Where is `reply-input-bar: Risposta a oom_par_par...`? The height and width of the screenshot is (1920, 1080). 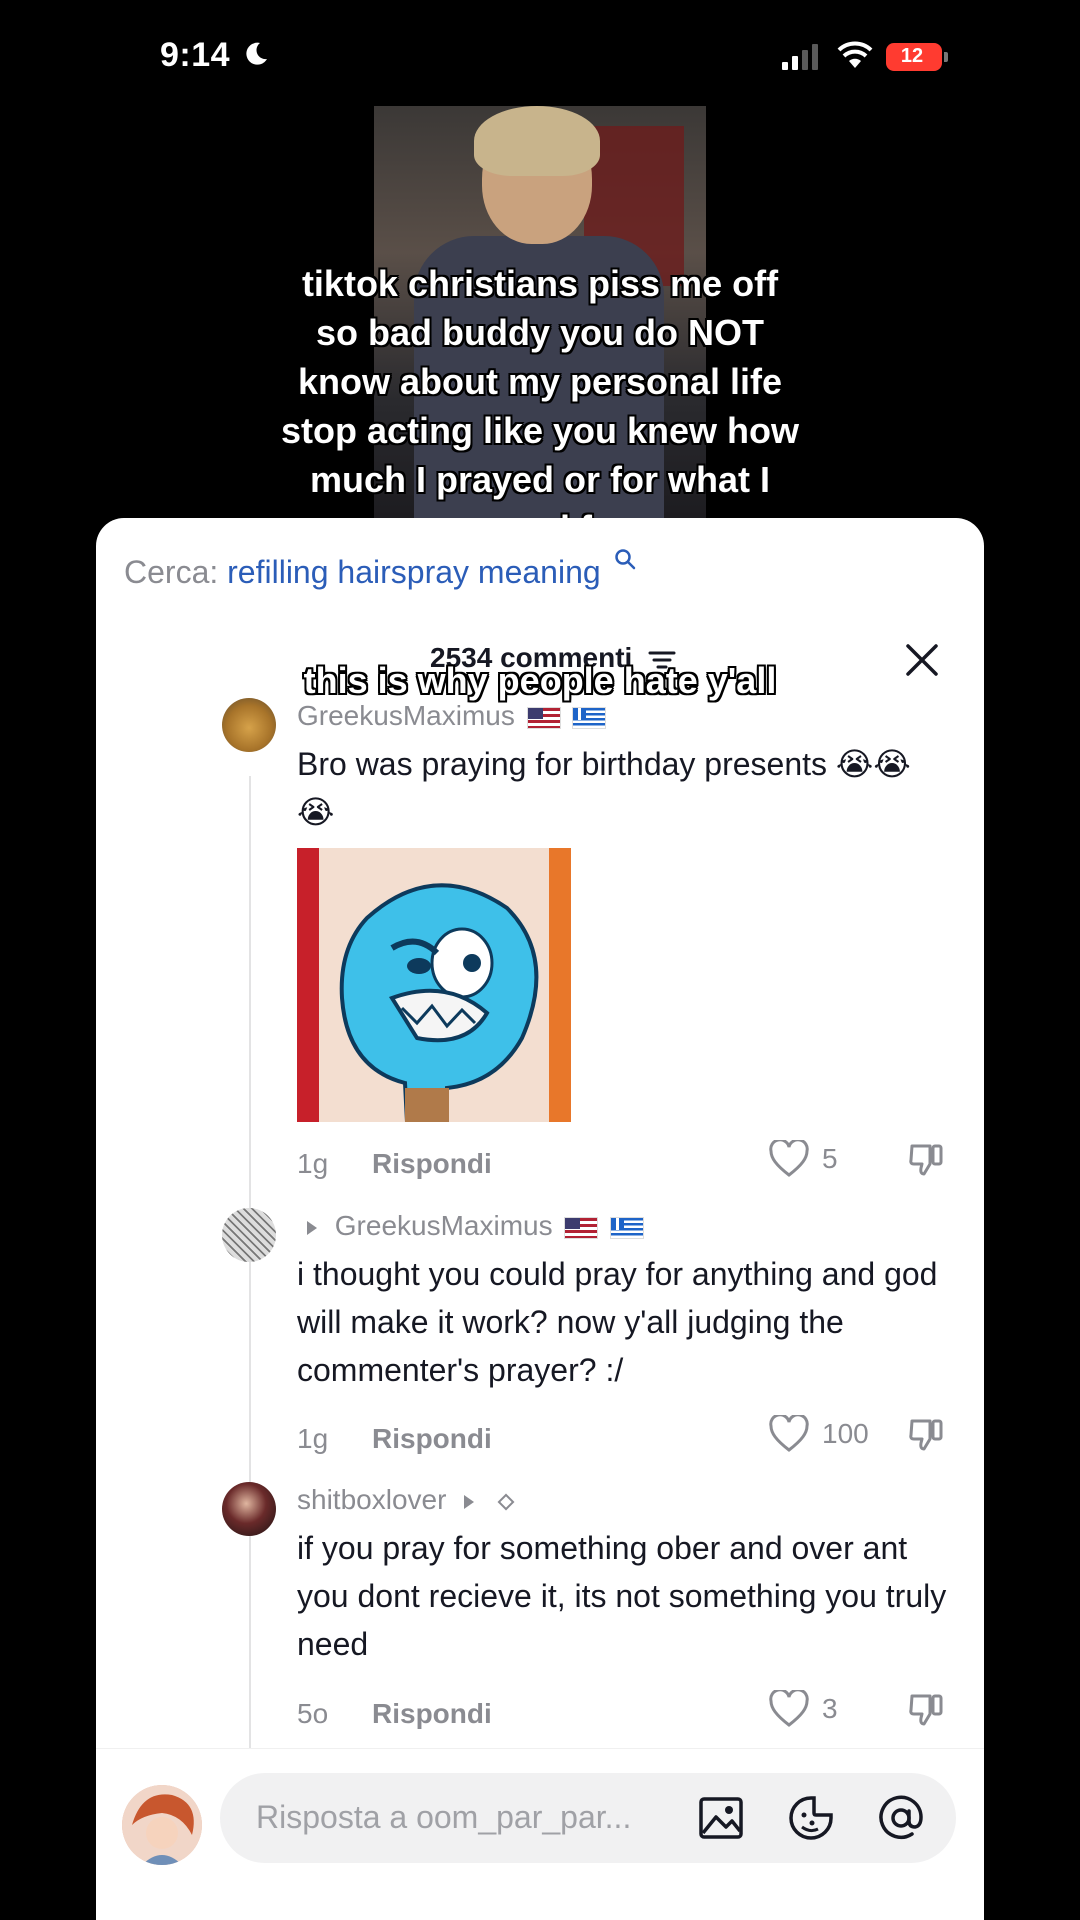 reply-input-bar: Risposta a oom_par_par... is located at coordinates (540, 1834).